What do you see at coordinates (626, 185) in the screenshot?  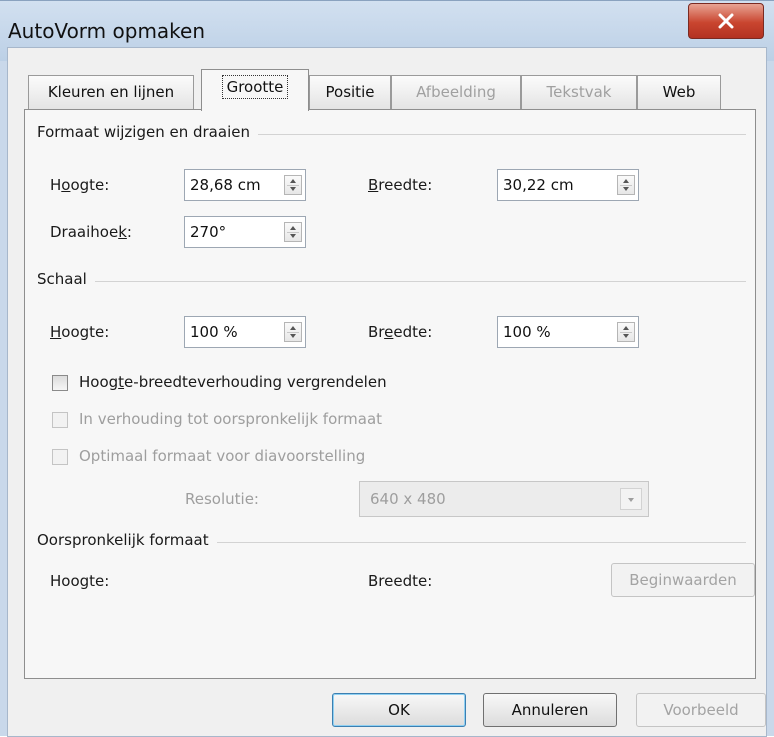 I see `formaat-breedte-spinner` at bounding box center [626, 185].